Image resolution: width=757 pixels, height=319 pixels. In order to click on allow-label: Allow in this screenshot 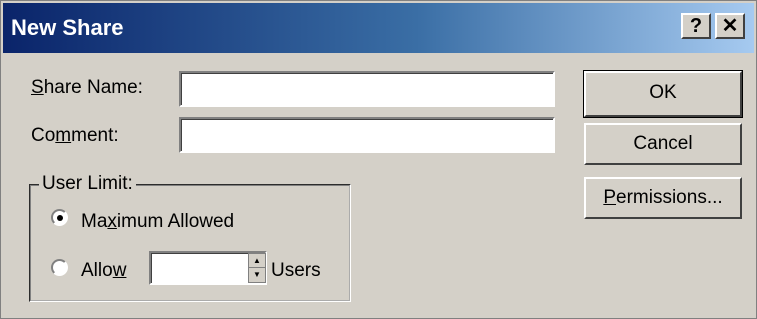, I will do `click(103, 271)`.